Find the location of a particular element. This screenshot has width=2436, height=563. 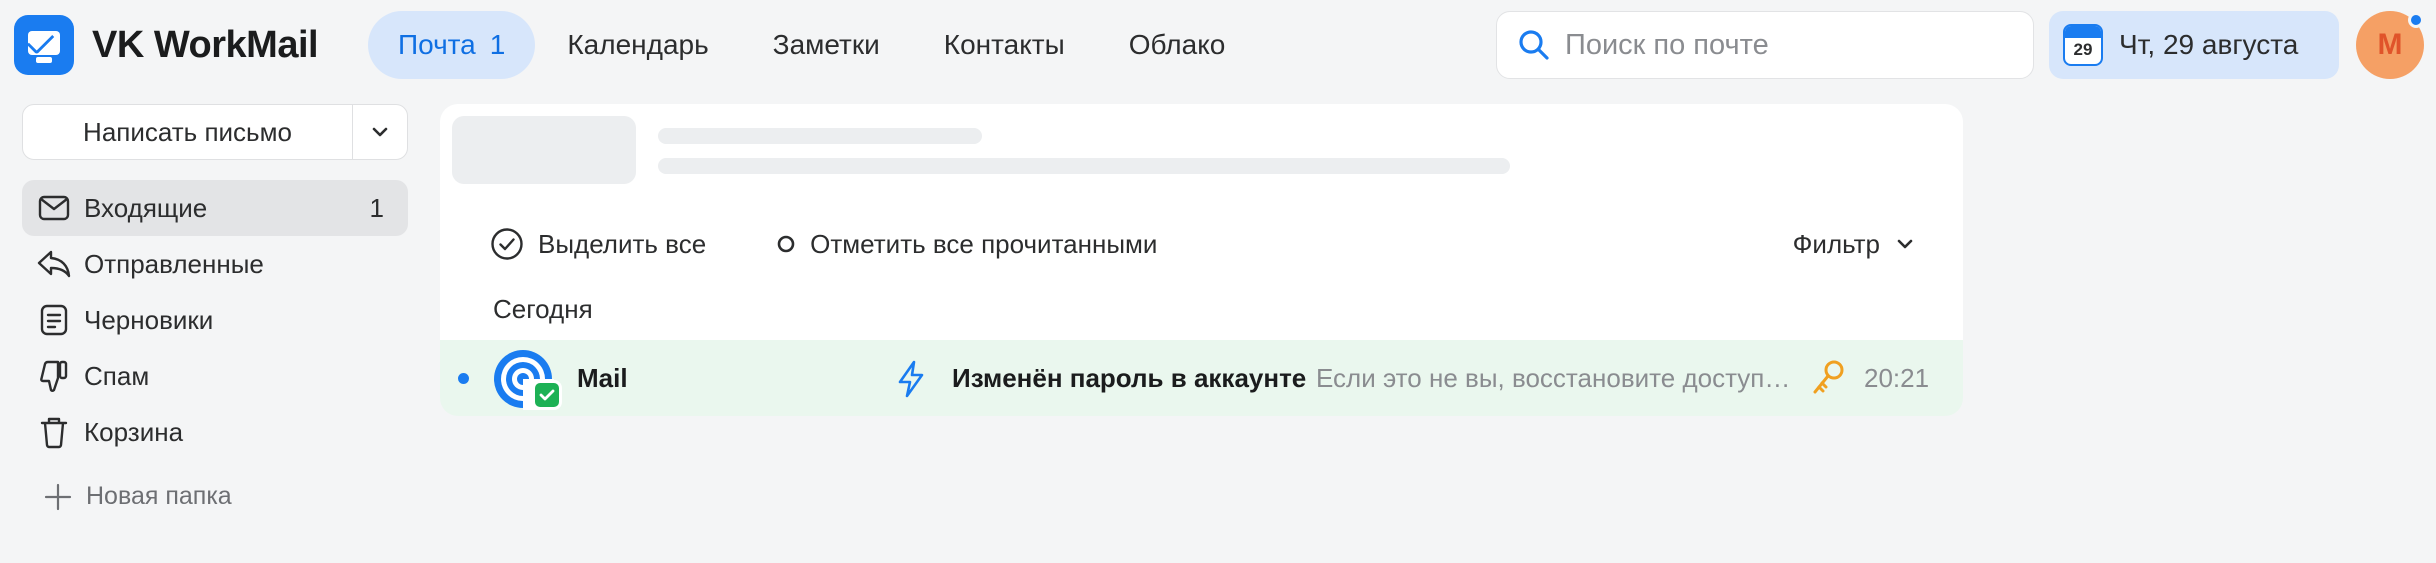

nav-notes: Заметки is located at coordinates (826, 45).